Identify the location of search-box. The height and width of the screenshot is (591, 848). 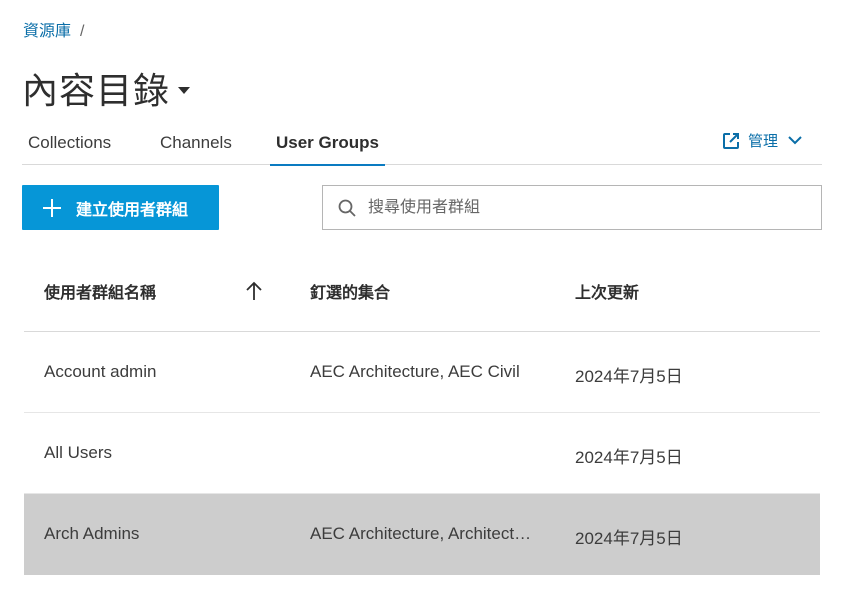
(572, 207).